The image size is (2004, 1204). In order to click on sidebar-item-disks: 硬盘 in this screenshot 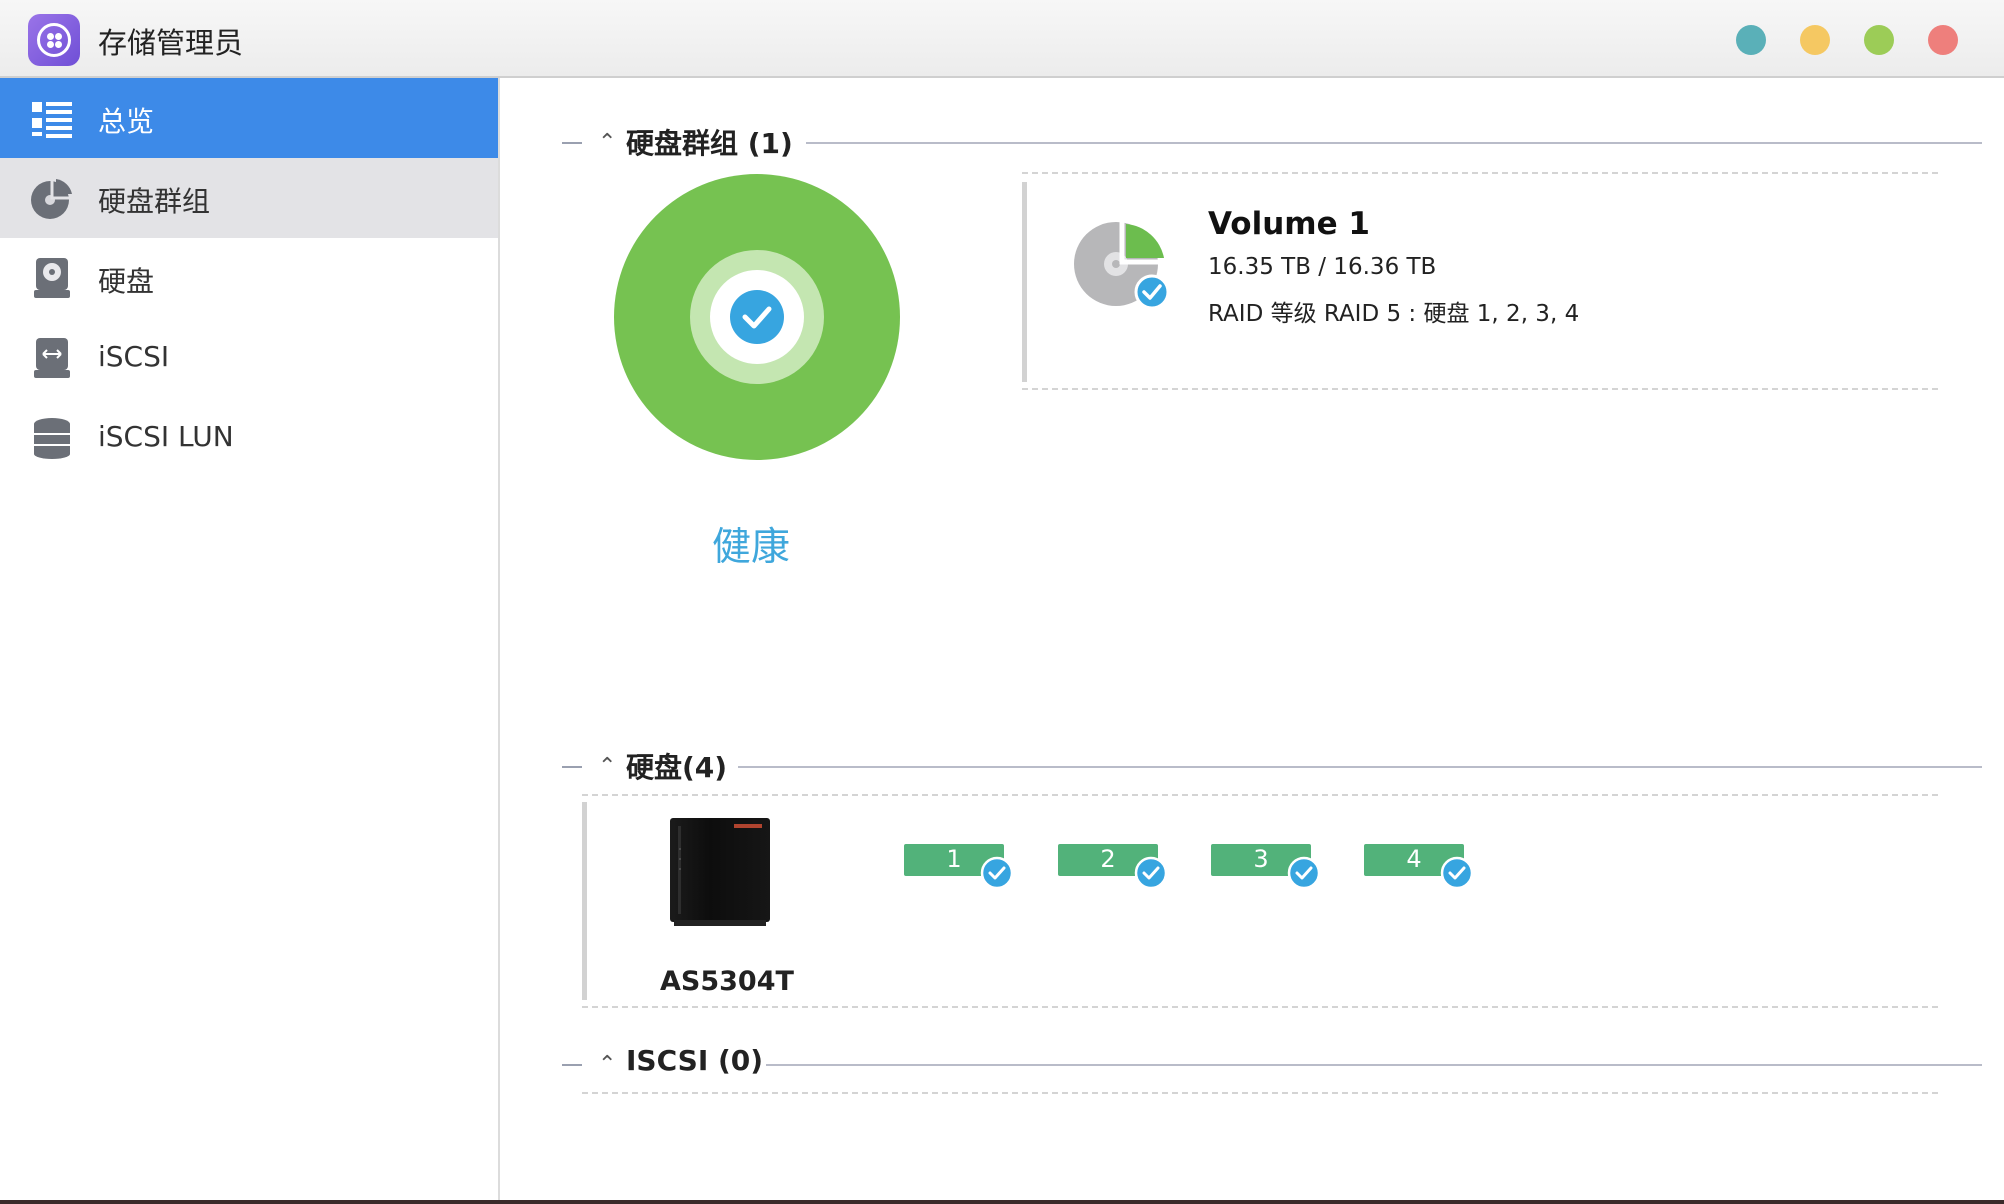, I will do `click(249, 278)`.